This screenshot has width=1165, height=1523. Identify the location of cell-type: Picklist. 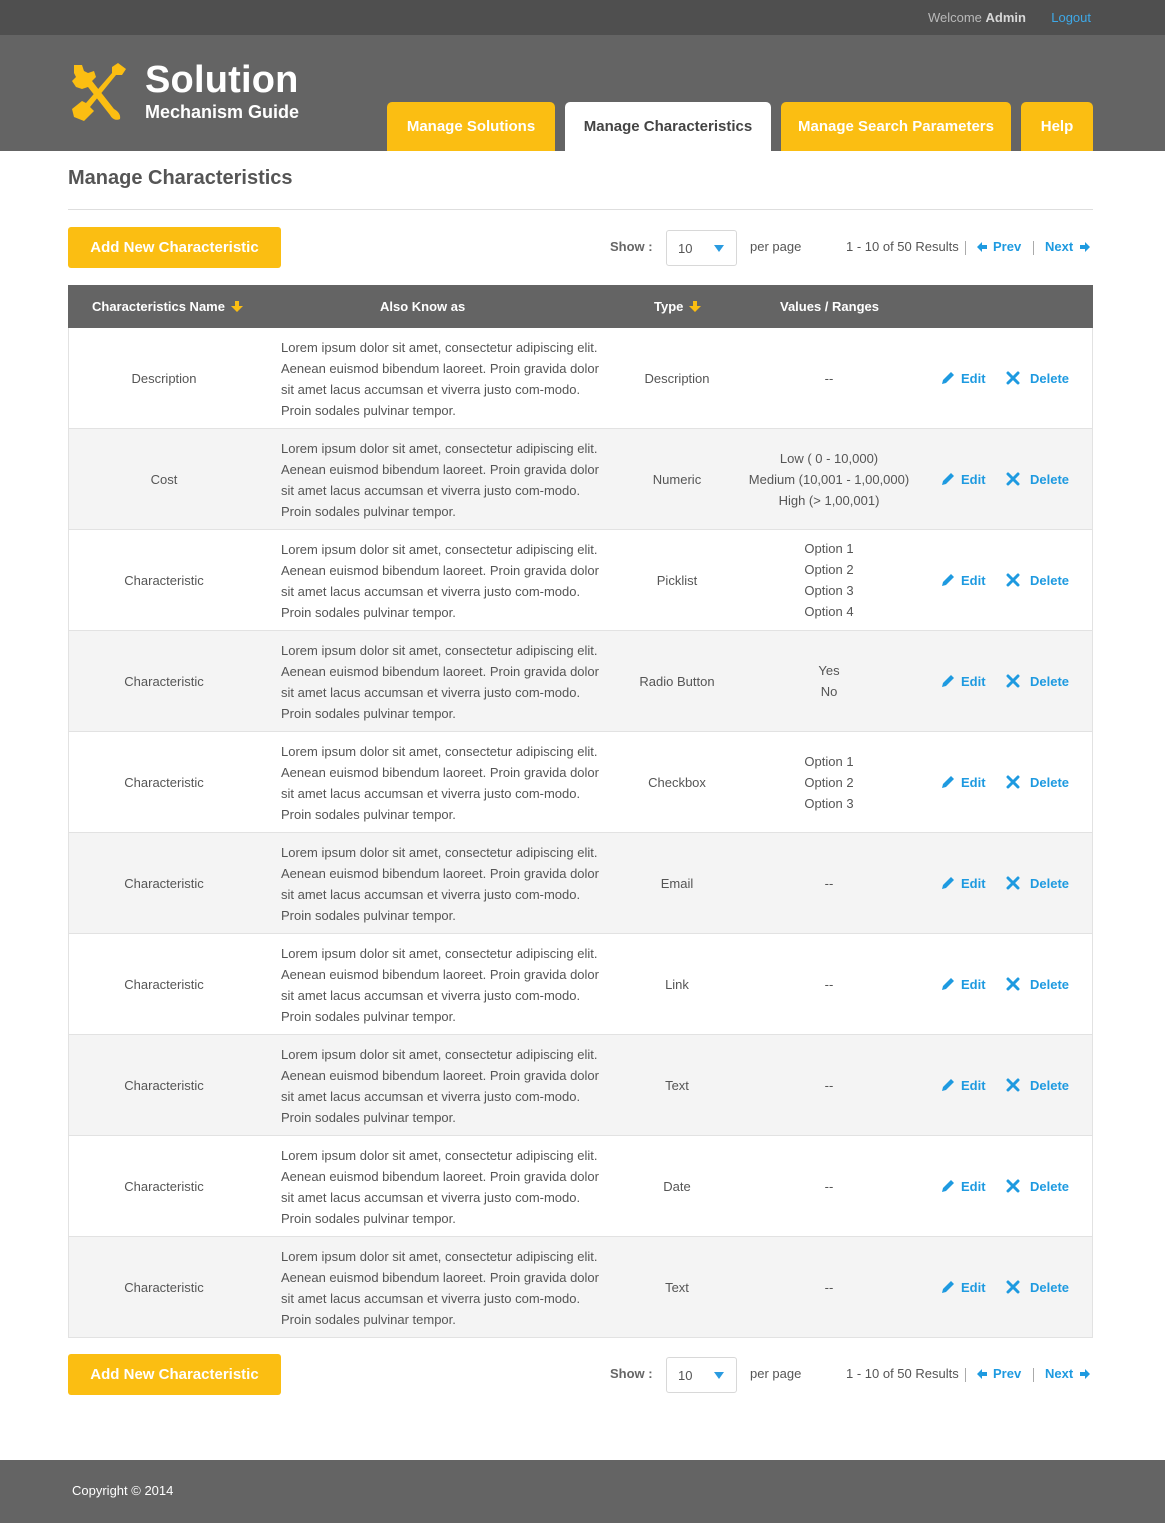
(677, 580).